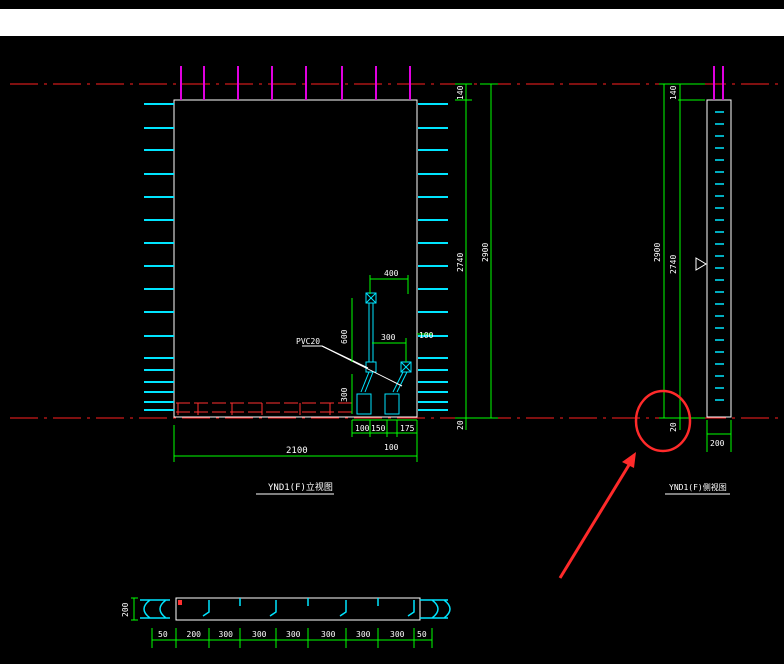 Image resolution: width=784 pixels, height=664 pixels. What do you see at coordinates (300, 487) in the screenshot?
I see `elevation-caption: YND1(F)立视图` at bounding box center [300, 487].